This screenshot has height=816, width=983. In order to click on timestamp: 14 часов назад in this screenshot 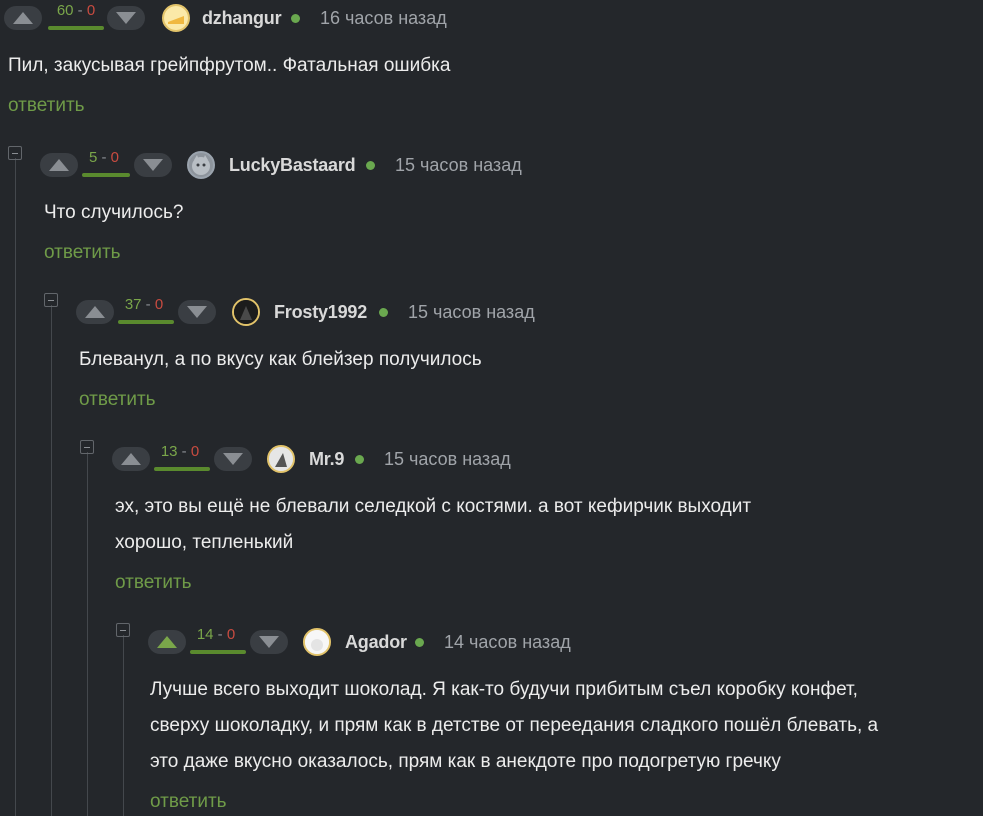, I will do `click(507, 642)`.